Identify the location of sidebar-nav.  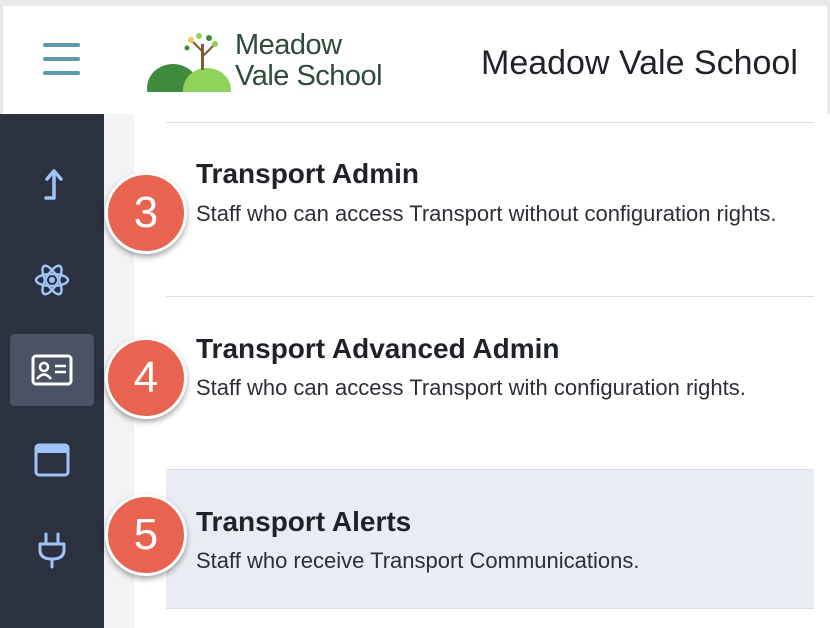
(52, 371).